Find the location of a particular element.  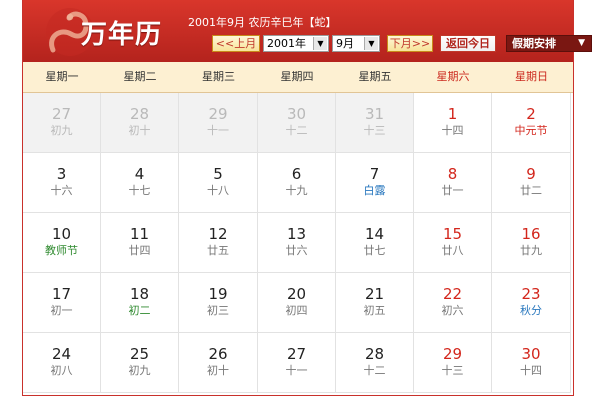

calendar-day-cell: 27 十一 is located at coordinates (297, 363).